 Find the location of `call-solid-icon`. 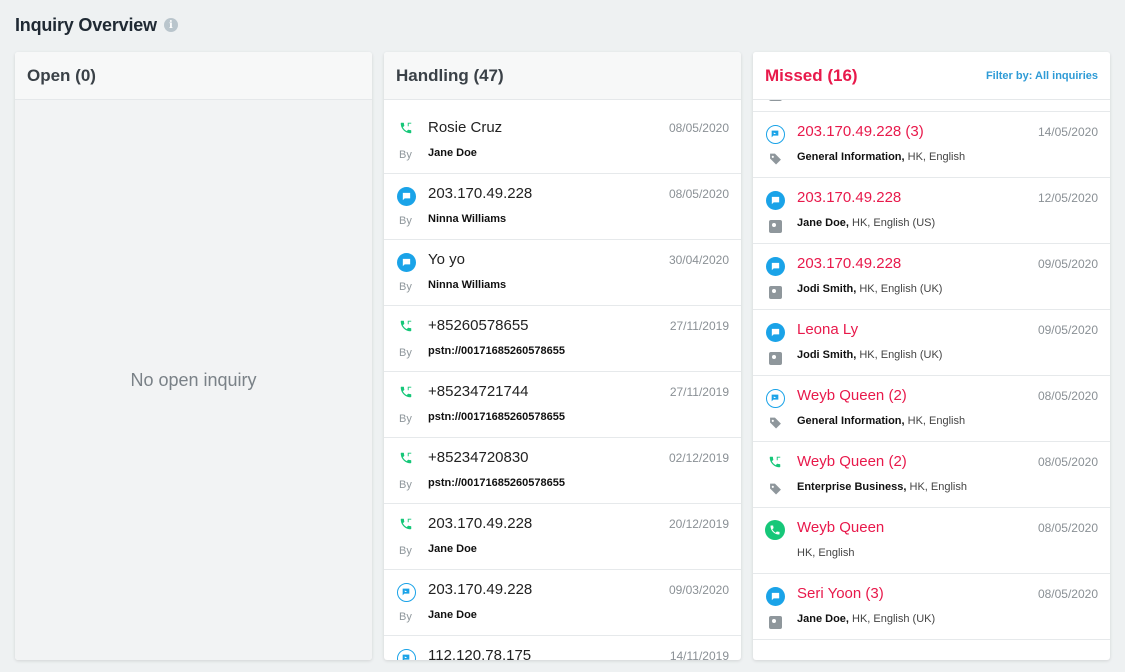

call-solid-icon is located at coordinates (775, 530).